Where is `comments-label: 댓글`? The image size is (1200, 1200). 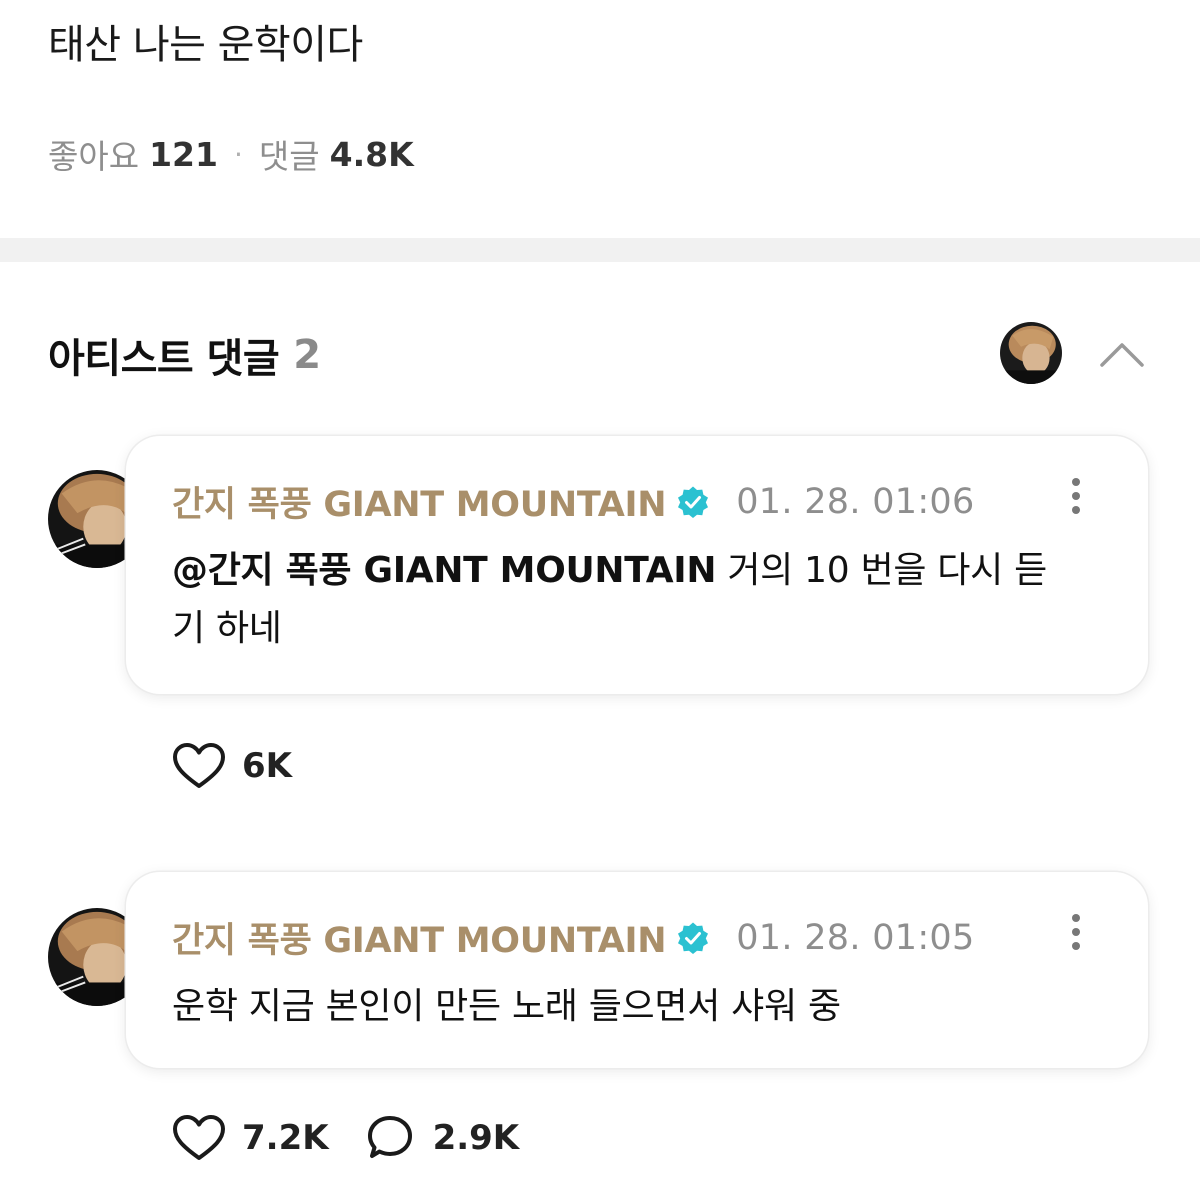 comments-label: 댓글 is located at coordinates (289, 154).